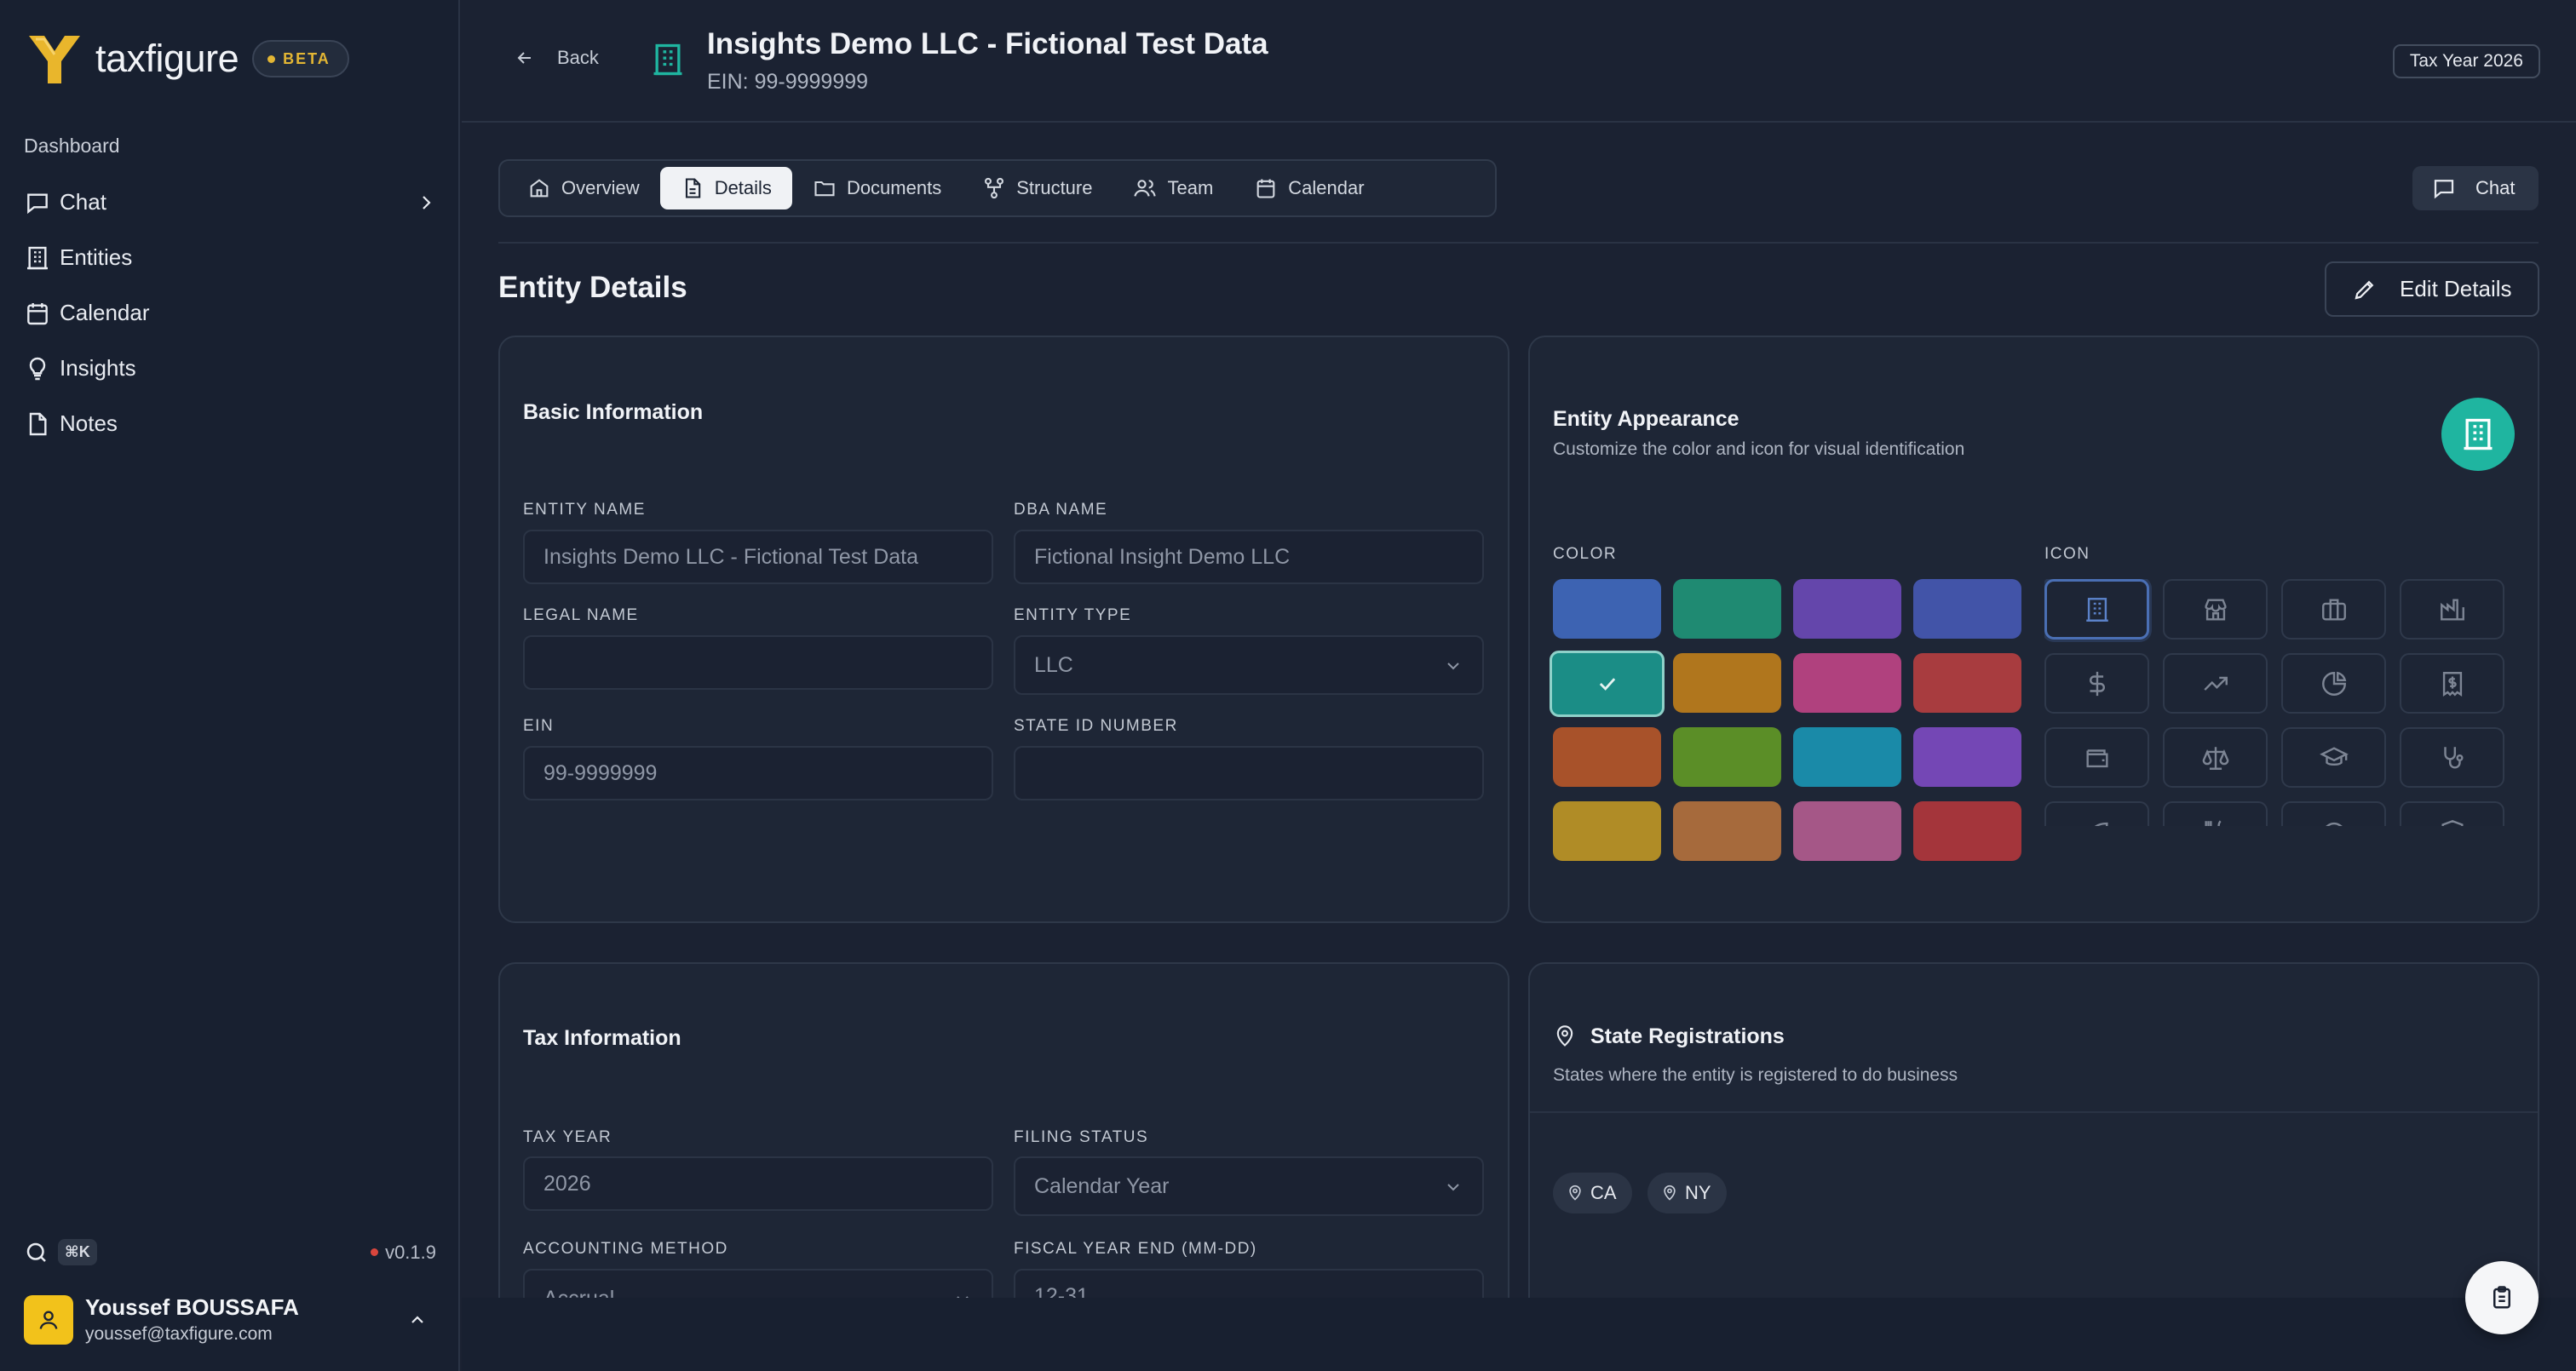 The image size is (2576, 1371). What do you see at coordinates (230, 1252) in the screenshot?
I see `sidebar-footer: ⌘K v0.1.9` at bounding box center [230, 1252].